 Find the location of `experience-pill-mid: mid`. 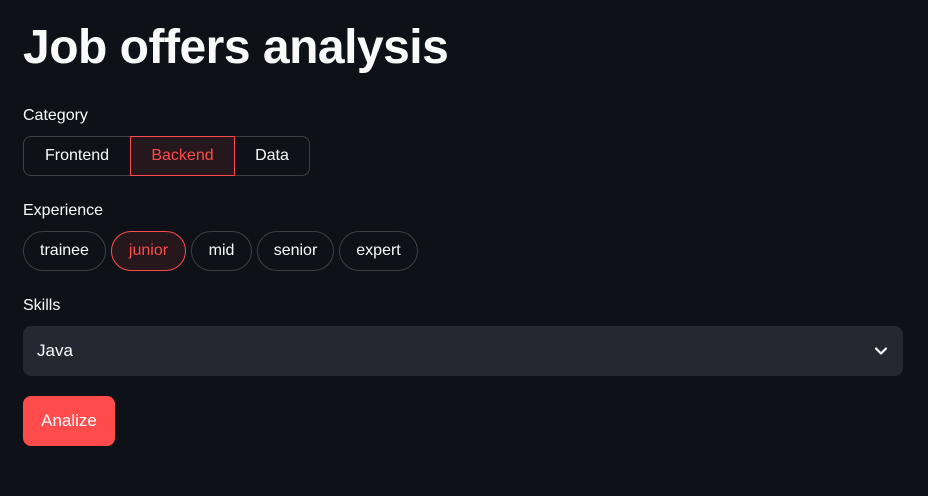

experience-pill-mid: mid is located at coordinates (221, 251).